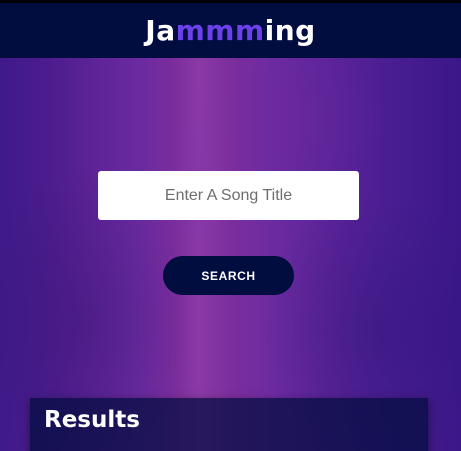 The image size is (461, 451). I want to click on app-header: Jammming, so click(230, 29).